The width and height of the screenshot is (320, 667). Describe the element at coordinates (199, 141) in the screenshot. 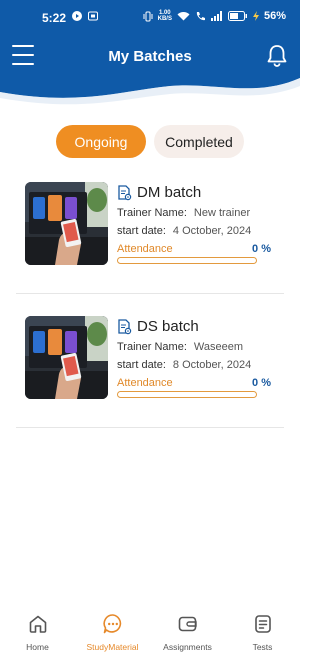

I see `tab-completed: Completed` at that location.